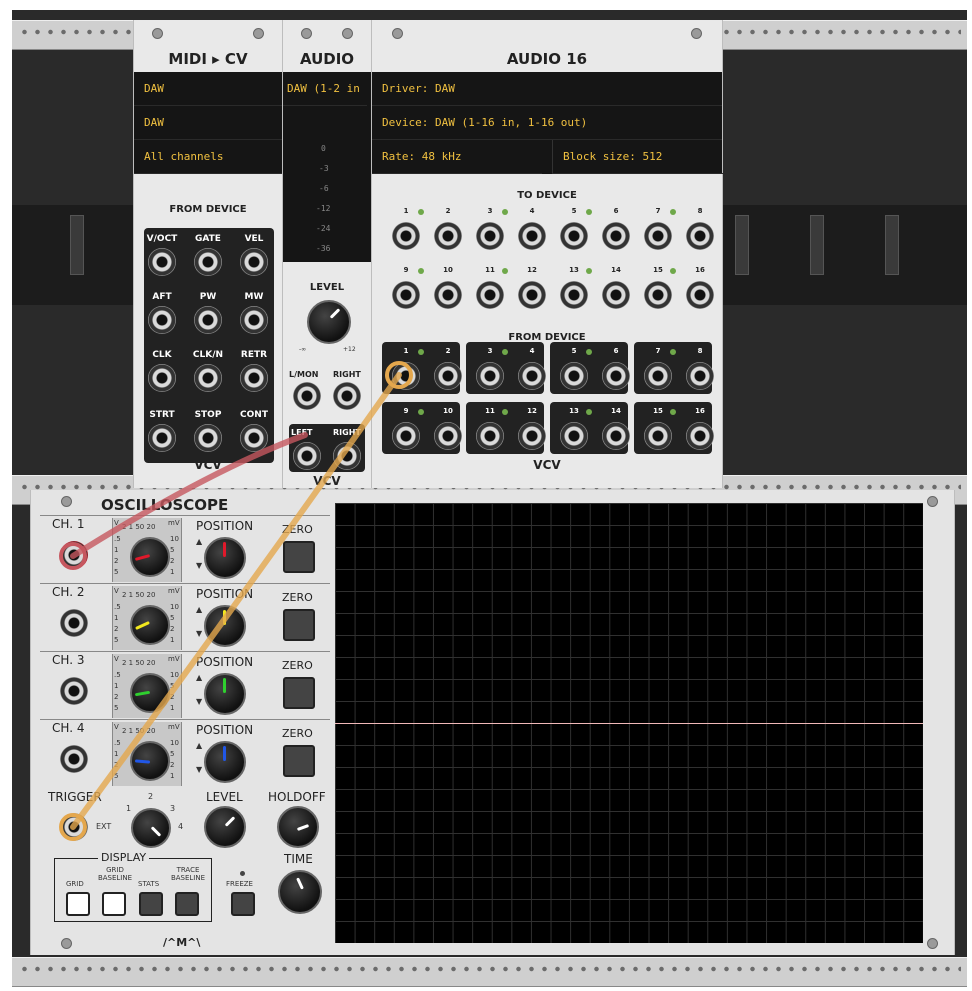  I want to click on device-row: Device: DAW (1-16 in, 1-16 out), so click(547, 123).